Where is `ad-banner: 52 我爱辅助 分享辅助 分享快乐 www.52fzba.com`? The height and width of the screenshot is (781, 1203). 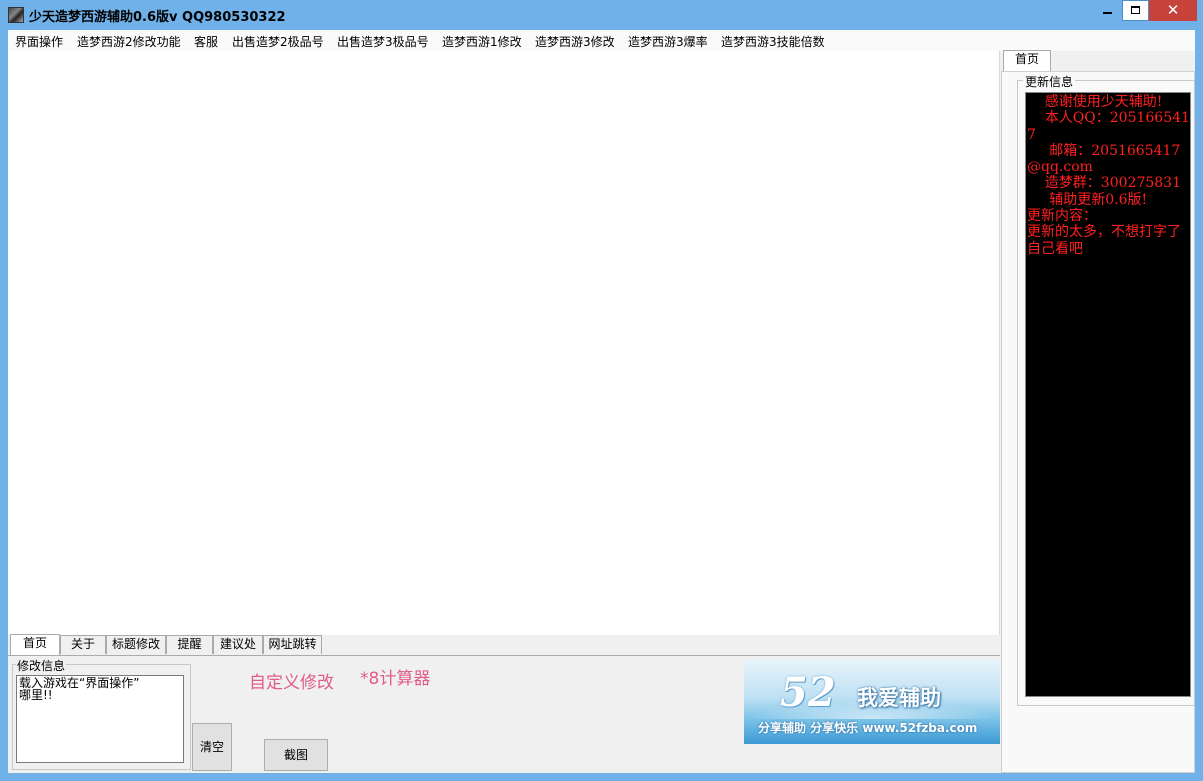 ad-banner: 52 我爱辅助 分享辅助 分享快乐 www.52fzba.com is located at coordinates (872, 701).